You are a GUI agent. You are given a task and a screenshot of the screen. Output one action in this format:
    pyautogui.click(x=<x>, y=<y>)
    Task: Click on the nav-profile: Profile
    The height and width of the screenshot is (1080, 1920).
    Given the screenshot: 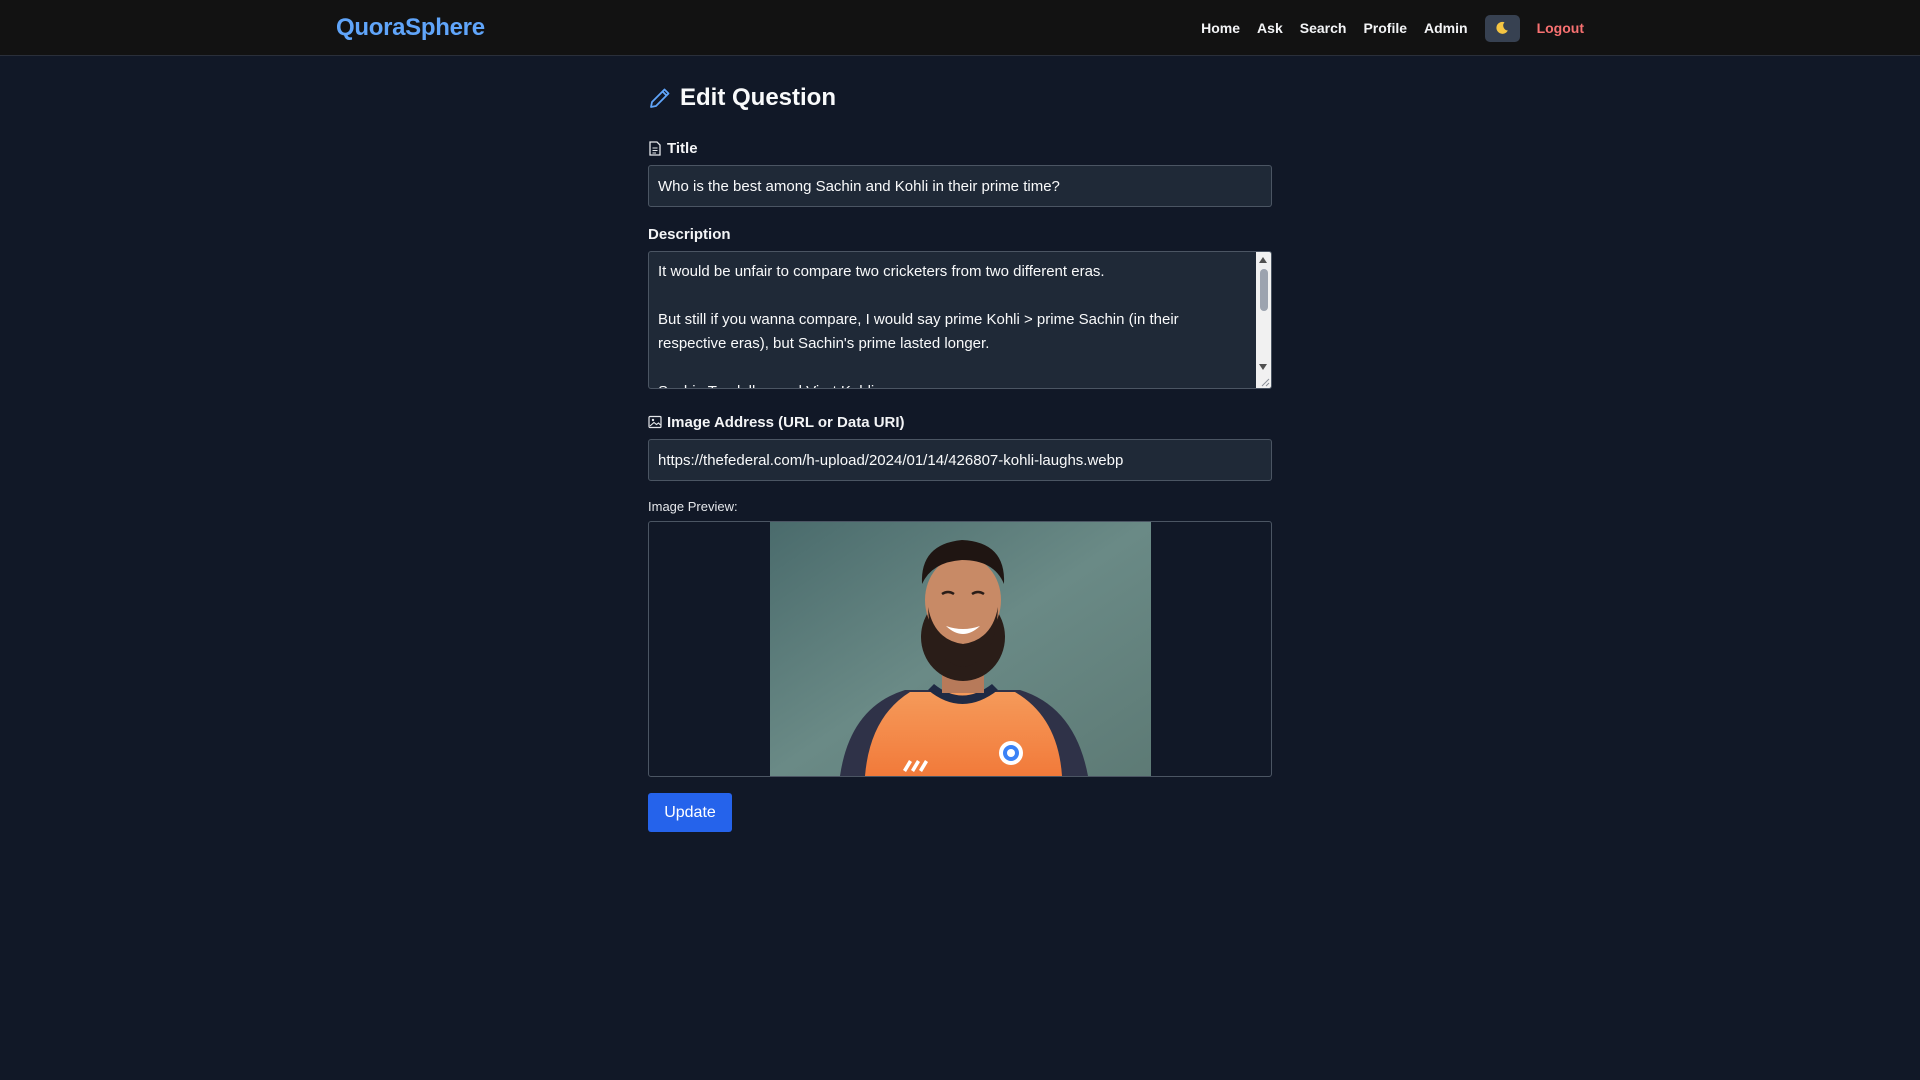 What is the action you would take?
    pyautogui.click(x=1385, y=28)
    